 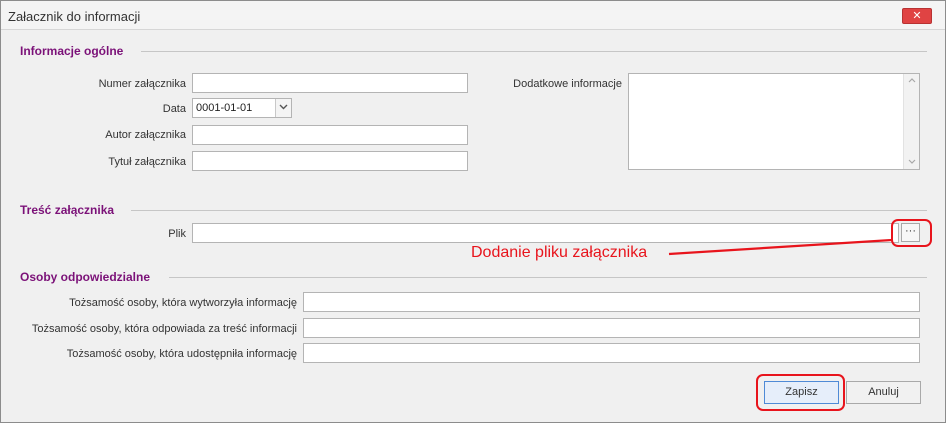 What do you see at coordinates (611, 328) in the screenshot?
I see `responsible-input` at bounding box center [611, 328].